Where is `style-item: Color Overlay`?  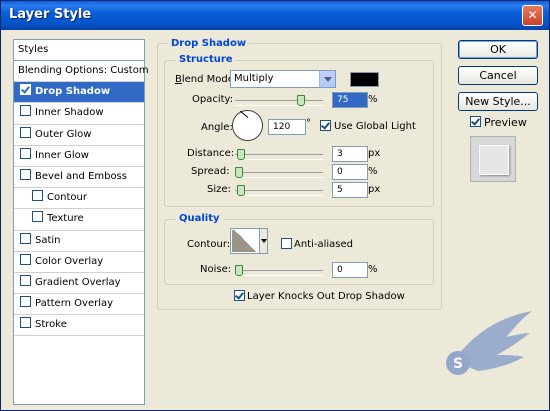 style-item: Color Overlay is located at coordinates (79, 262).